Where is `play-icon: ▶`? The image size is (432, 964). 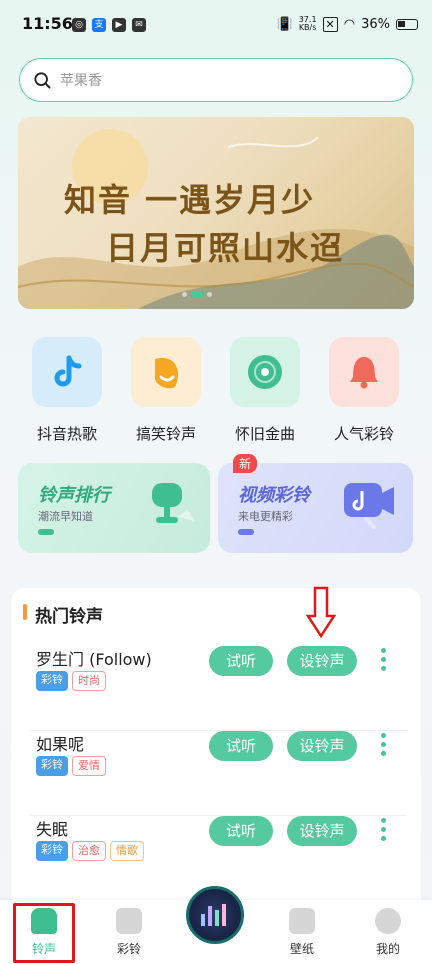 play-icon: ▶ is located at coordinates (119, 25).